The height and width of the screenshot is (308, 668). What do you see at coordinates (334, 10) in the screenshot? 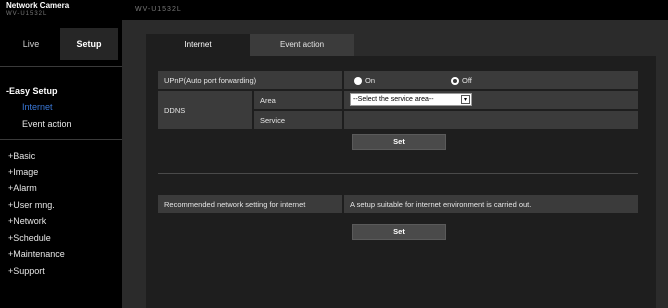
I see `top-bar: Network Camera WV-U1532L WV-U1532L` at bounding box center [334, 10].